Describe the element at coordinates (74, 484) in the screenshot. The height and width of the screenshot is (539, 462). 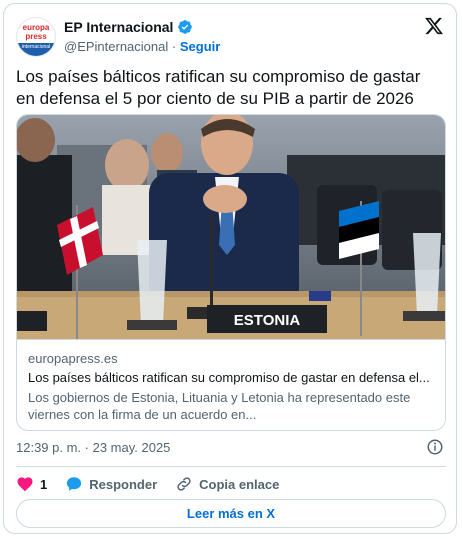
I see `reply-bubble-icon` at that location.